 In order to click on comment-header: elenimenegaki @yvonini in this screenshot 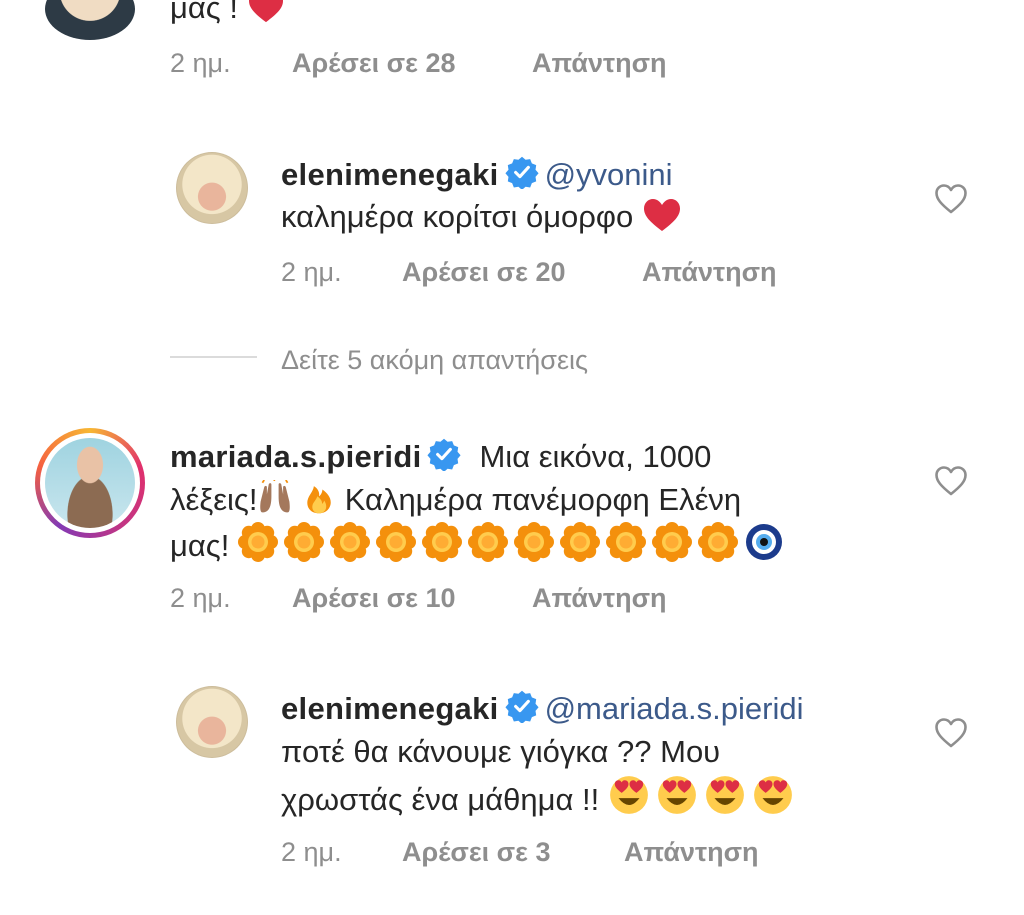, I will do `click(477, 174)`.